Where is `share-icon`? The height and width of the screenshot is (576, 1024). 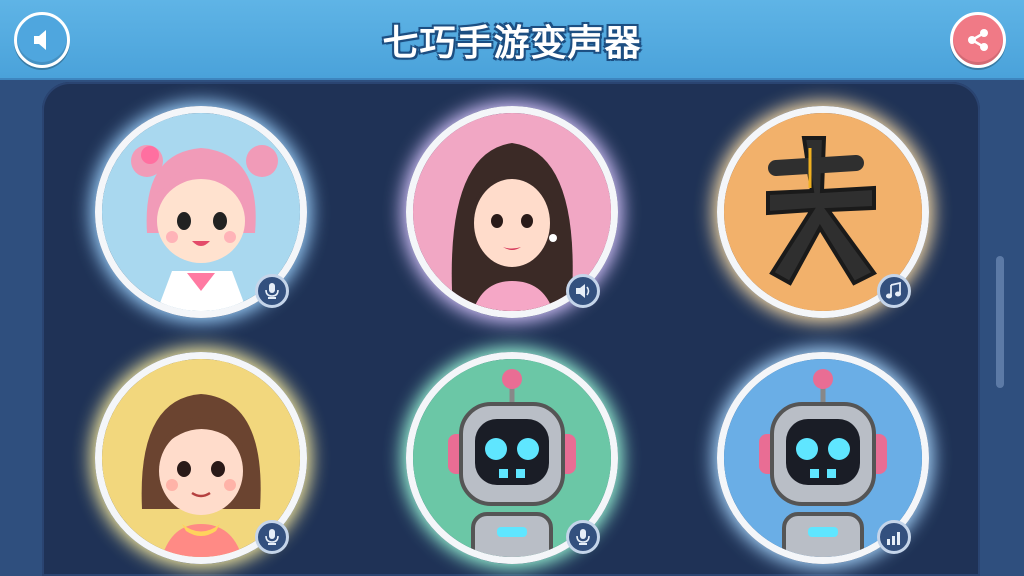
share-icon is located at coordinates (978, 40).